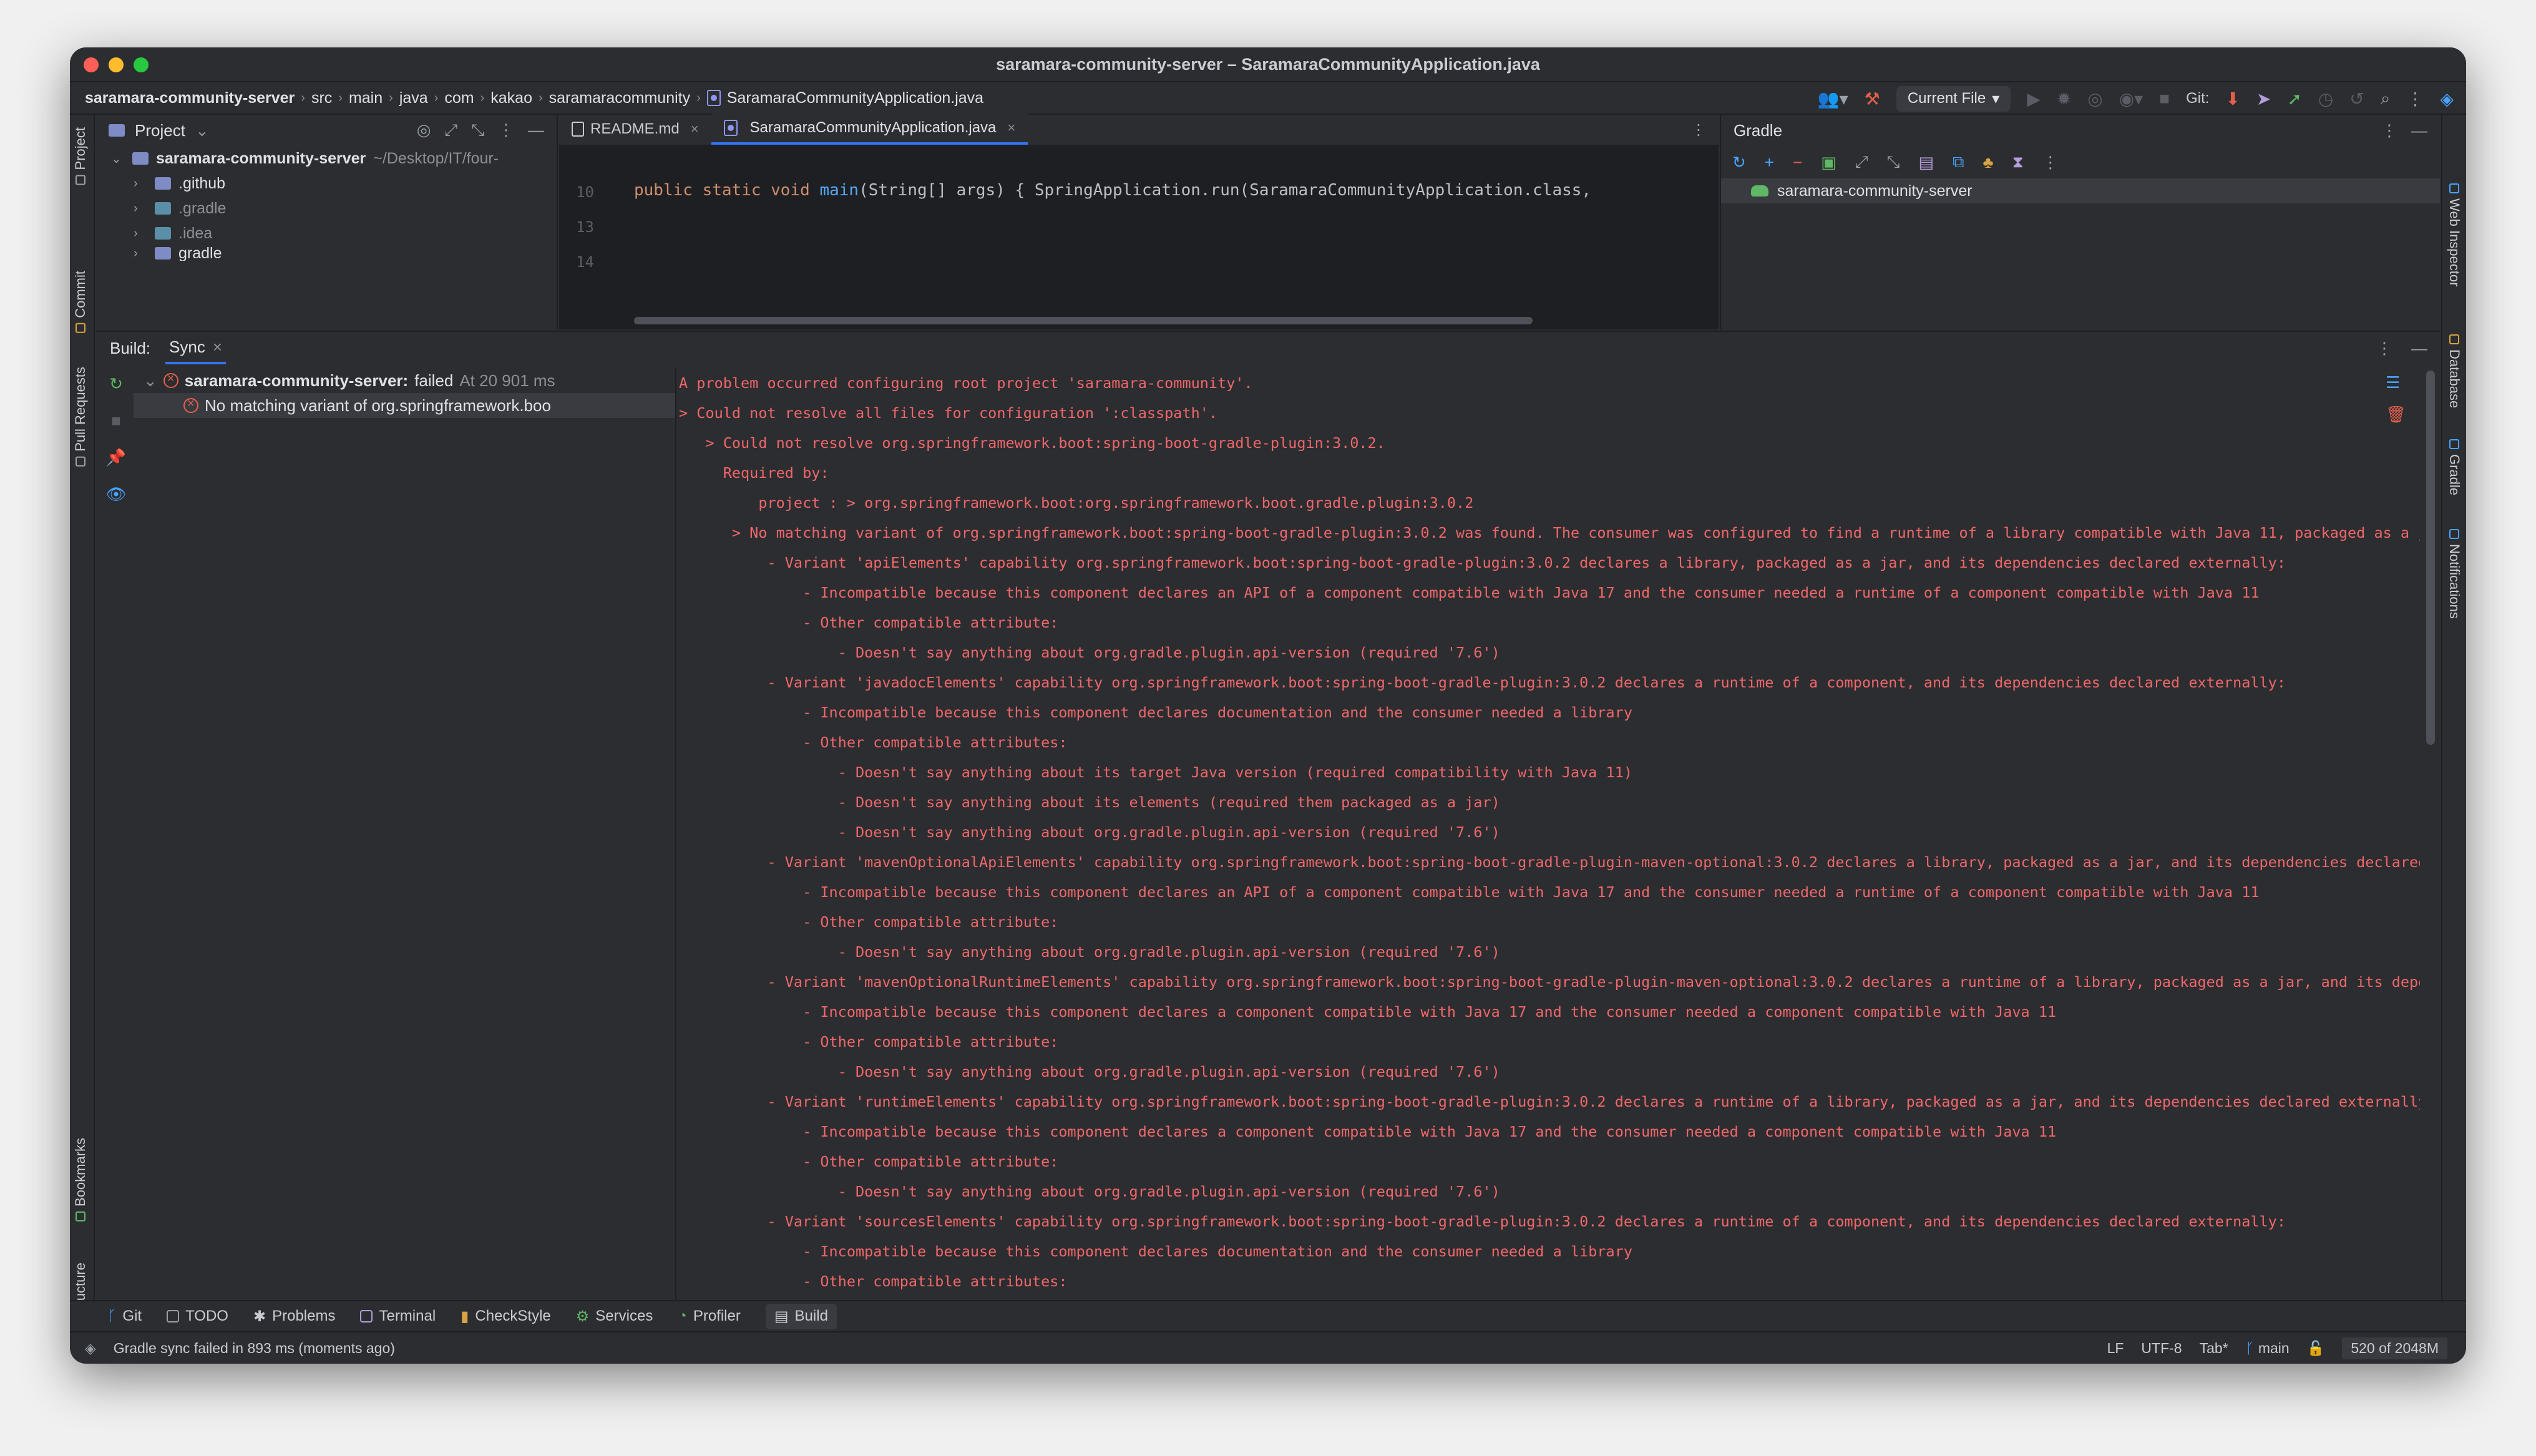 This screenshot has height=1456, width=2536. What do you see at coordinates (2396, 382) in the screenshot?
I see `soft-wrap-icon: ☰` at bounding box center [2396, 382].